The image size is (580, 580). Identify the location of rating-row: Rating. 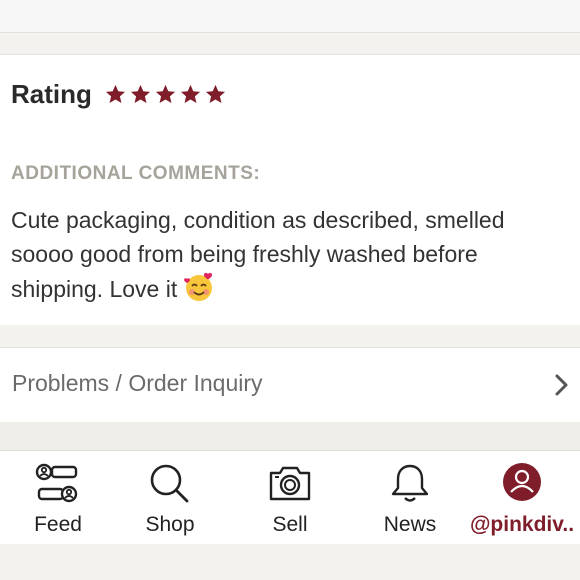
(119, 94).